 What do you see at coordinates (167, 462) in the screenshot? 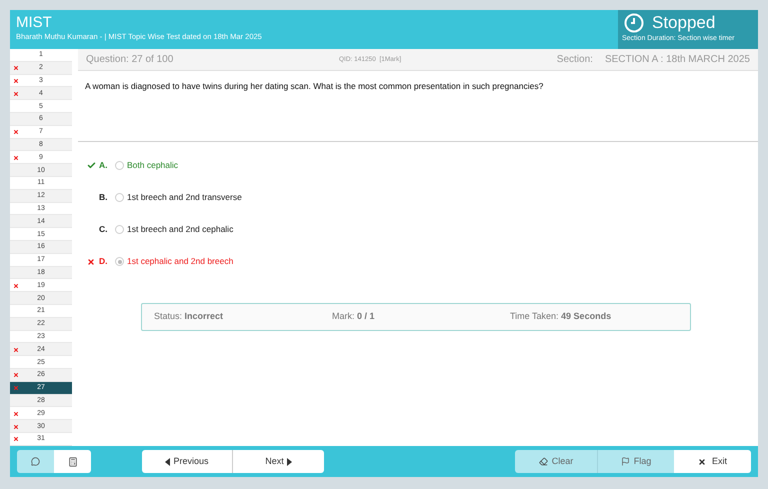
I see `left-triangle-icon` at bounding box center [167, 462].